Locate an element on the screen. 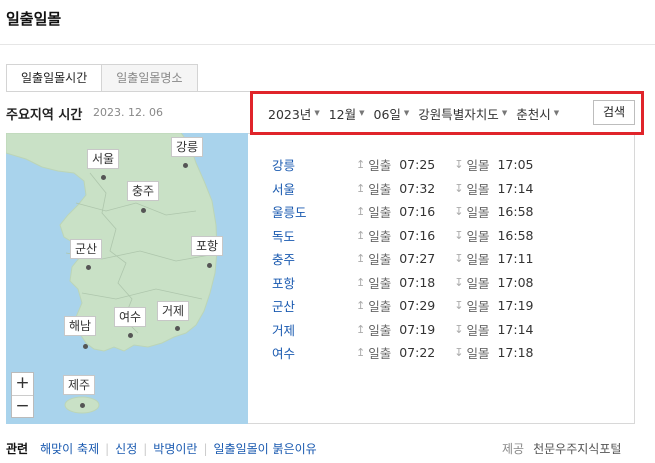 The width and height of the screenshot is (655, 463). year-select: 2023년 ▼ is located at coordinates (294, 113).